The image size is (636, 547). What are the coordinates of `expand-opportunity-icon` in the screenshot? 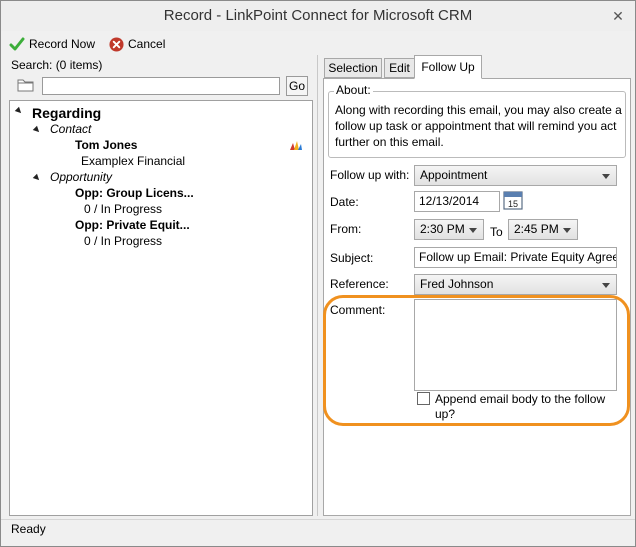 It's located at (37, 178).